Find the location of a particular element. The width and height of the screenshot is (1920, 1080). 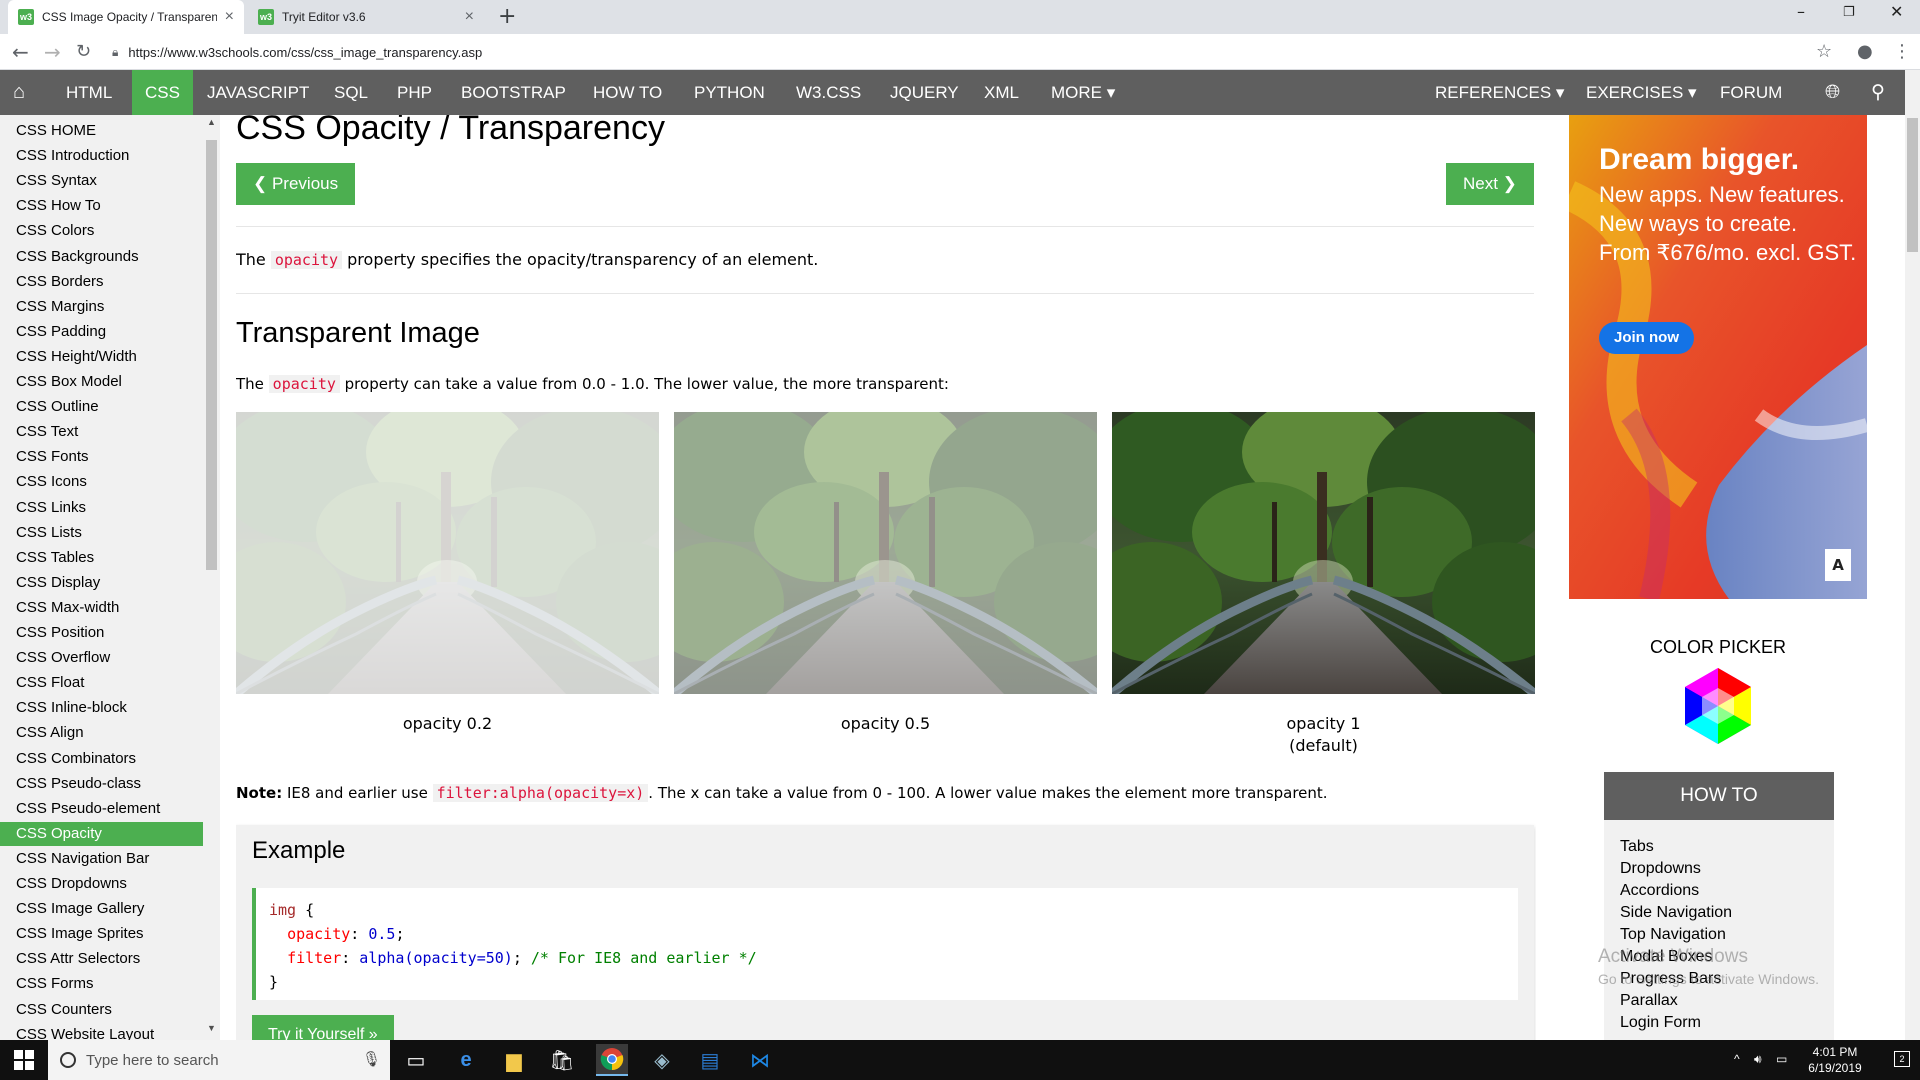

next-button: Next ❯ is located at coordinates (1490, 184).